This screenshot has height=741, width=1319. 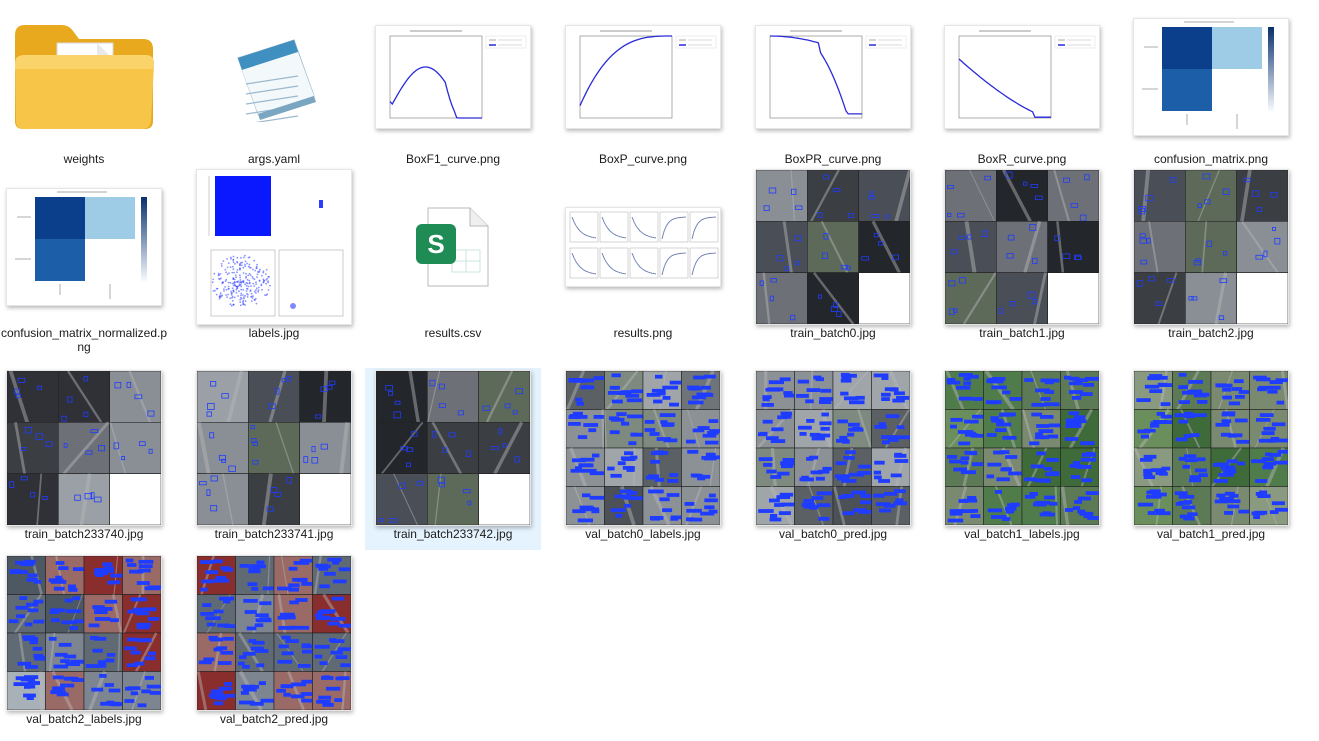 What do you see at coordinates (643, 159) in the screenshot?
I see `file-name-label: BoxP_curve.png` at bounding box center [643, 159].